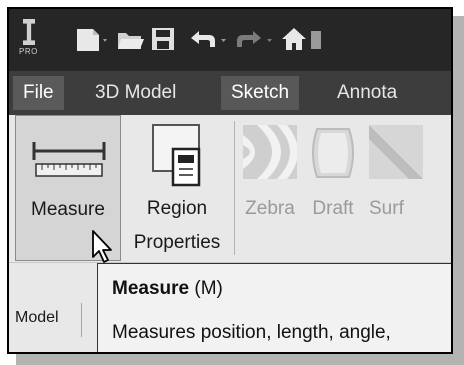 The image size is (464, 365). I want to click on save-button, so click(163, 41).